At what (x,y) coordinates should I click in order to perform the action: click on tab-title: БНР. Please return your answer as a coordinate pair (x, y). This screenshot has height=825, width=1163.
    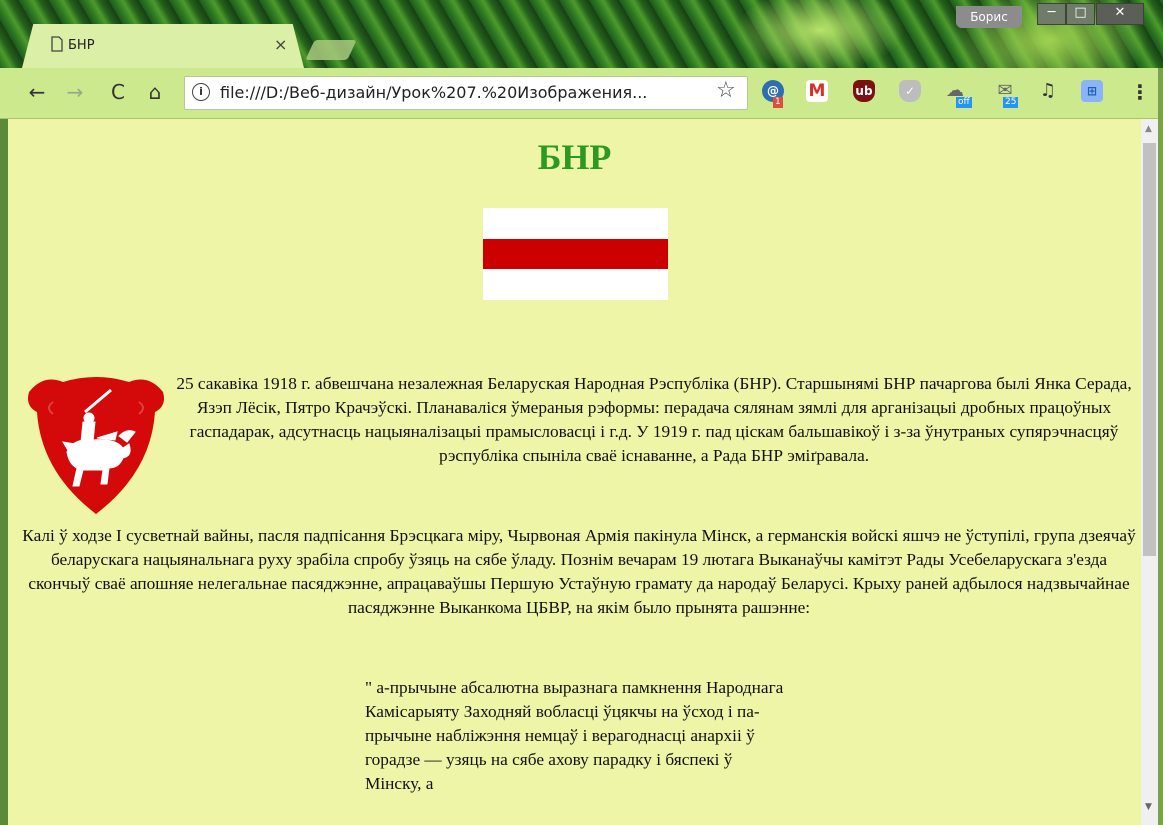
    Looking at the image, I should click on (81, 45).